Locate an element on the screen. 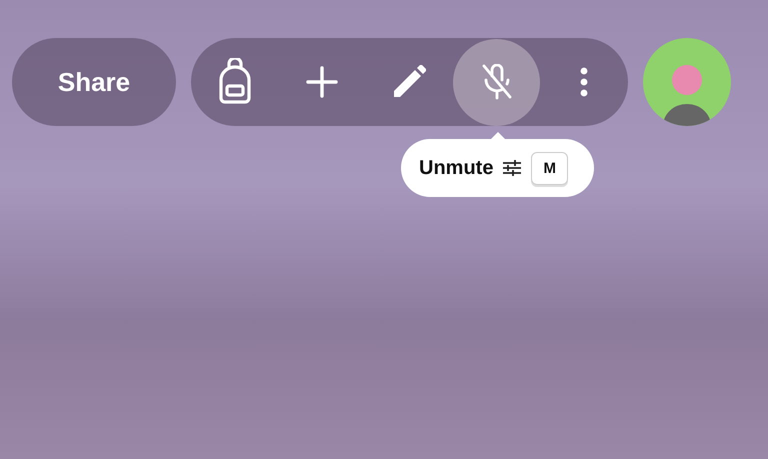  backpack-icon is located at coordinates (234, 82).